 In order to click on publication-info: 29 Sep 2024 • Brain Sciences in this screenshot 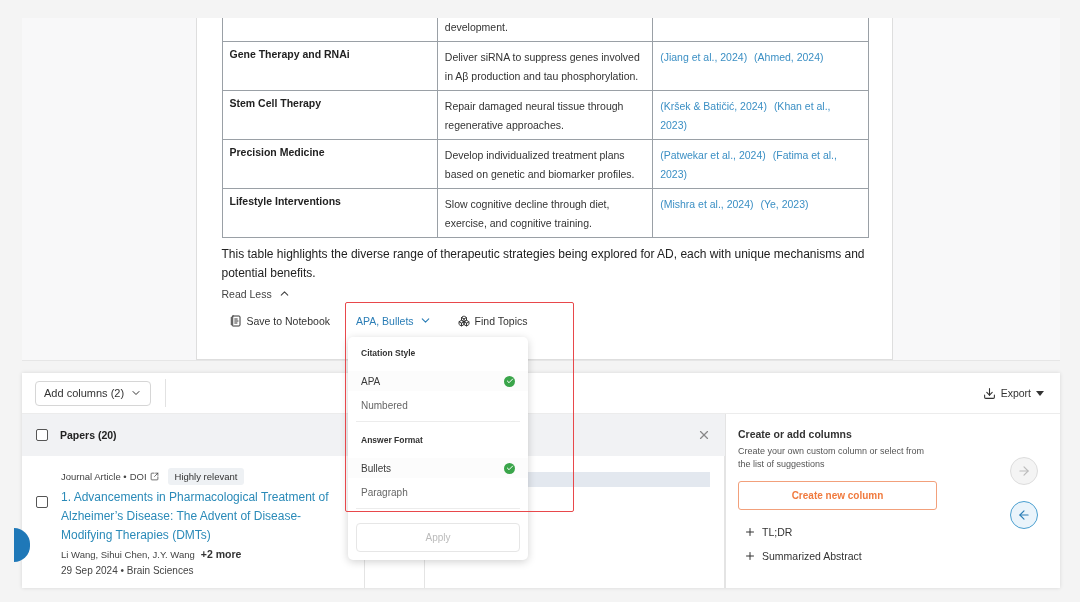, I will do `click(128, 570)`.